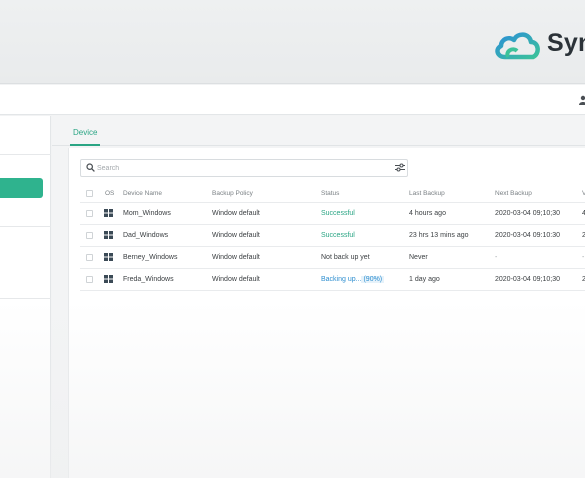 The height and width of the screenshot is (478, 585). What do you see at coordinates (150, 257) in the screenshot?
I see `device-name: Berney_Windows` at bounding box center [150, 257].